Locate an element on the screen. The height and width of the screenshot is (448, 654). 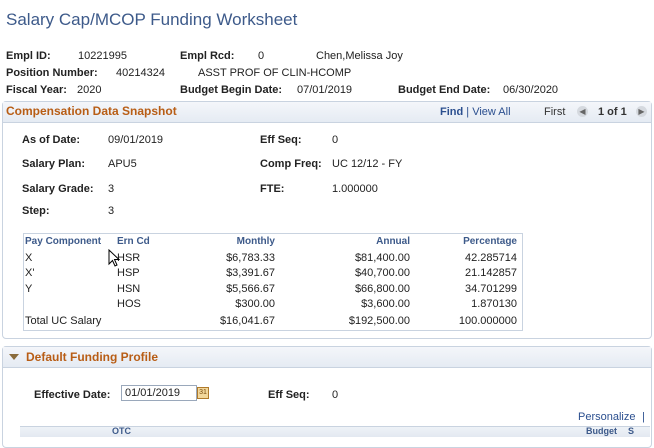
funding-eff-seq-value: 0 is located at coordinates (335, 395).